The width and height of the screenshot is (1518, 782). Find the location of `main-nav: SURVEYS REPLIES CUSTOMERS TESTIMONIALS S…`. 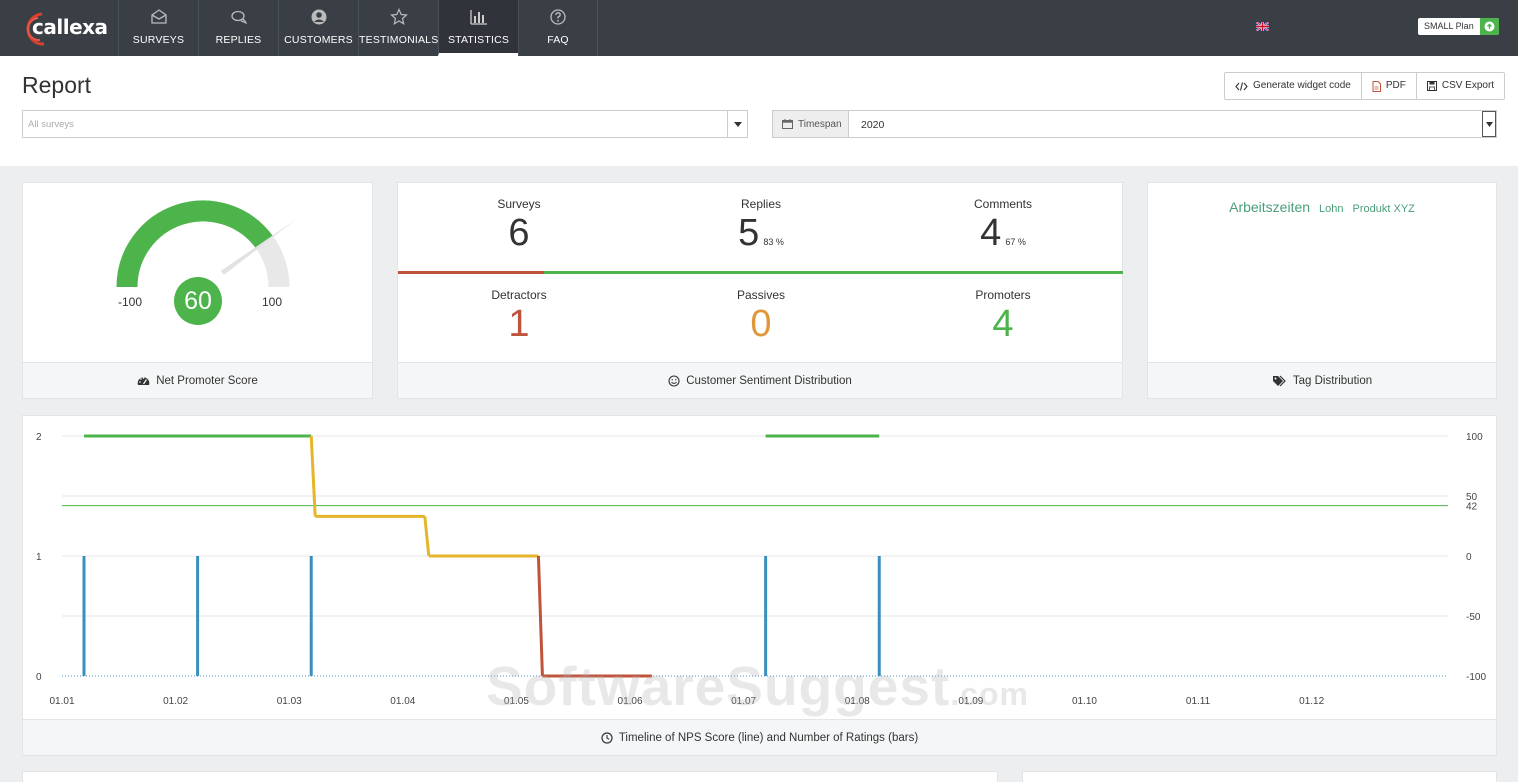

main-nav: SURVEYS REPLIES CUSTOMERS TESTIMONIALS S… is located at coordinates (358, 28).